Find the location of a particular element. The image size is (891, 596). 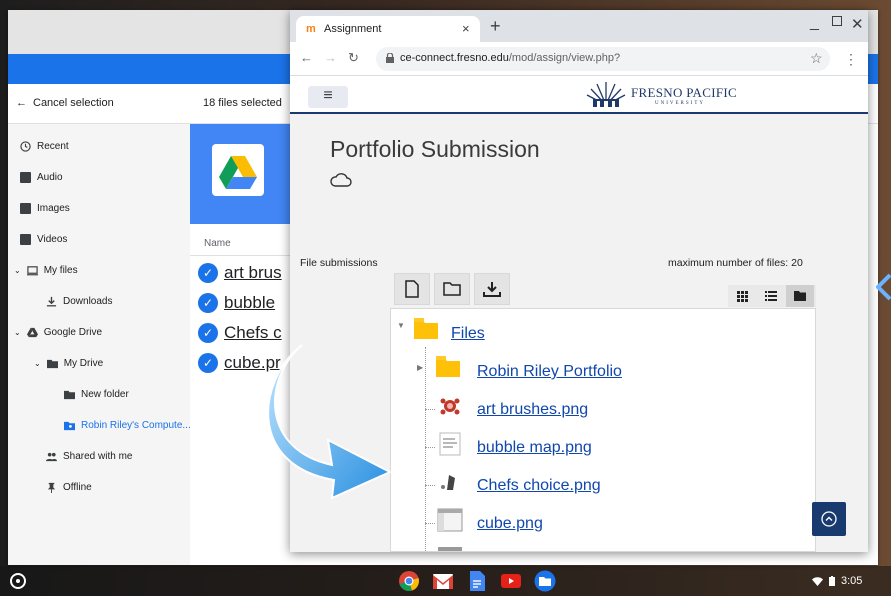

sidebar-item-audio: Audio is located at coordinates (41, 177).